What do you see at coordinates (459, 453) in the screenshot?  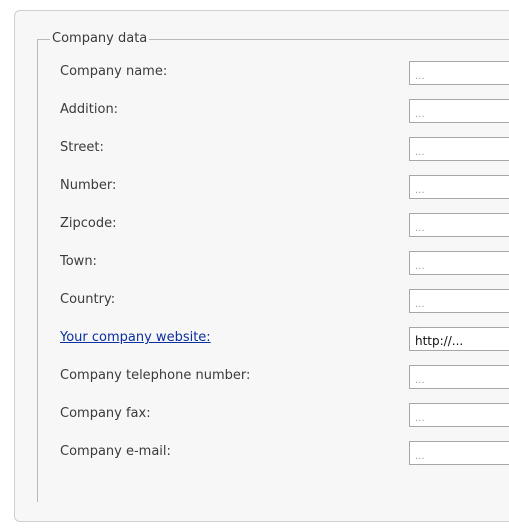 I see `company-email-field` at bounding box center [459, 453].